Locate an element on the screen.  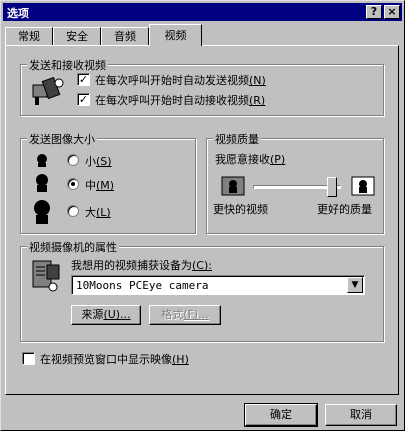
mirror-preview-checkbox is located at coordinates (28, 358).